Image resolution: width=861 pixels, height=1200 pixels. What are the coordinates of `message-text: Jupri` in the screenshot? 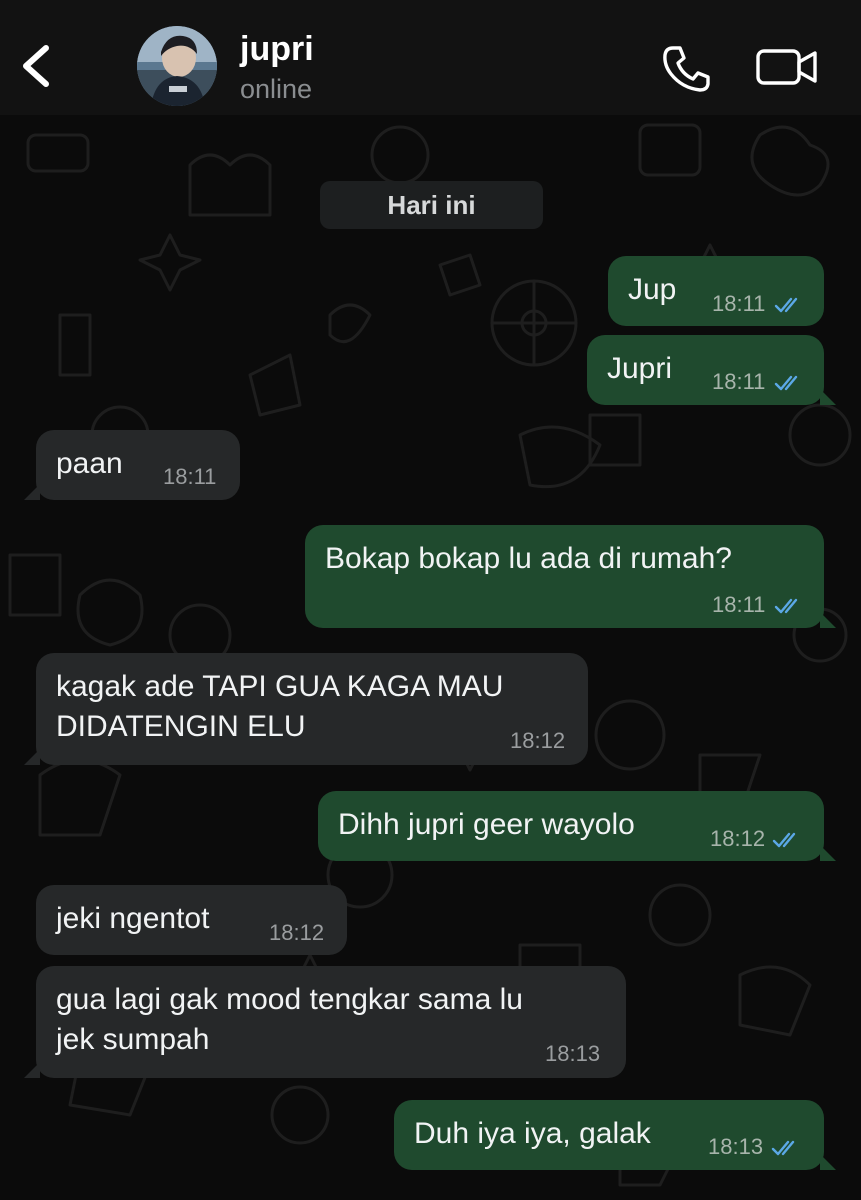 It's located at (640, 368).